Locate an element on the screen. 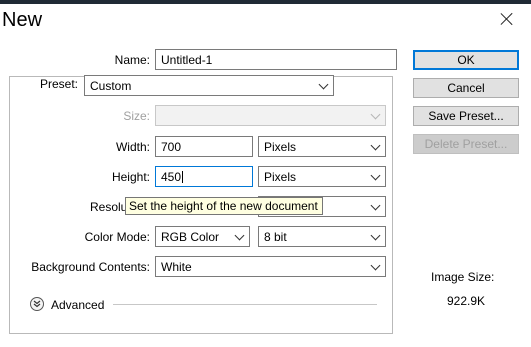 Image resolution: width=531 pixels, height=347 pixels. width-unit-value: Pixels is located at coordinates (280, 147).